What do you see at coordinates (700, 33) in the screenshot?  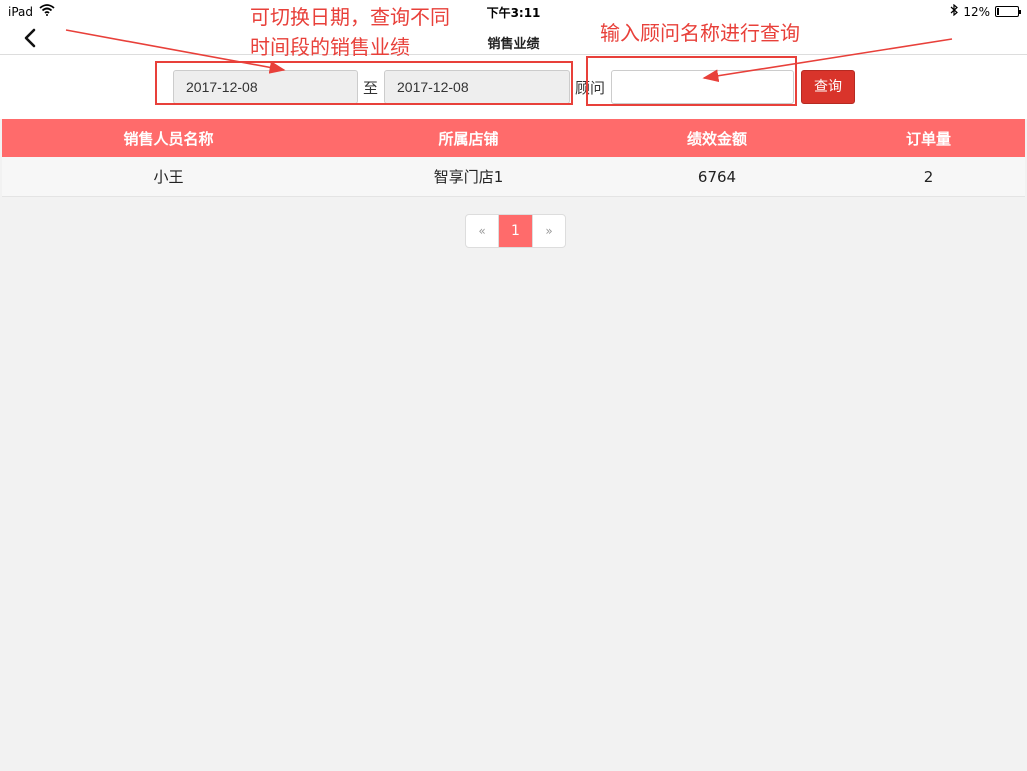 I see `consultant-annotation: 输入顾问名称进行查询` at bounding box center [700, 33].